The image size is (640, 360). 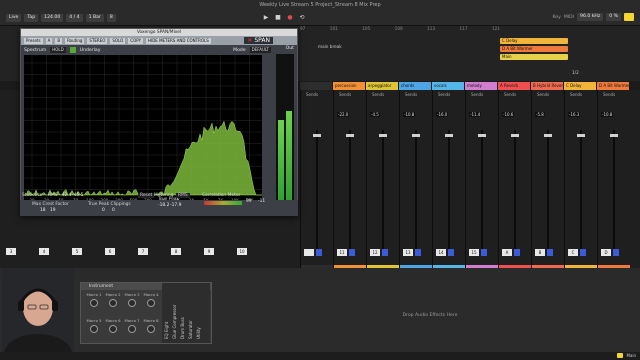 What do you see at coordinates (481, 86) in the screenshot?
I see `track-title: melody` at bounding box center [481, 86].